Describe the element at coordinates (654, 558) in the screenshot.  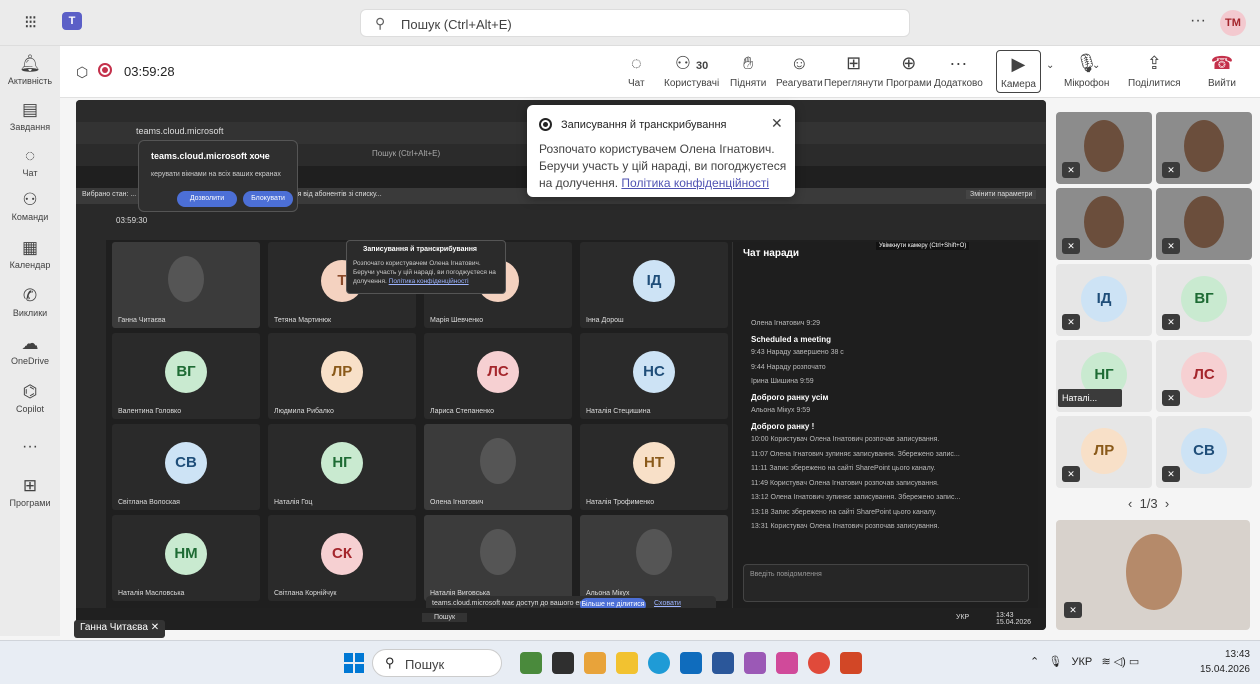
I see `participant-tile: Альона Мікух` at that location.